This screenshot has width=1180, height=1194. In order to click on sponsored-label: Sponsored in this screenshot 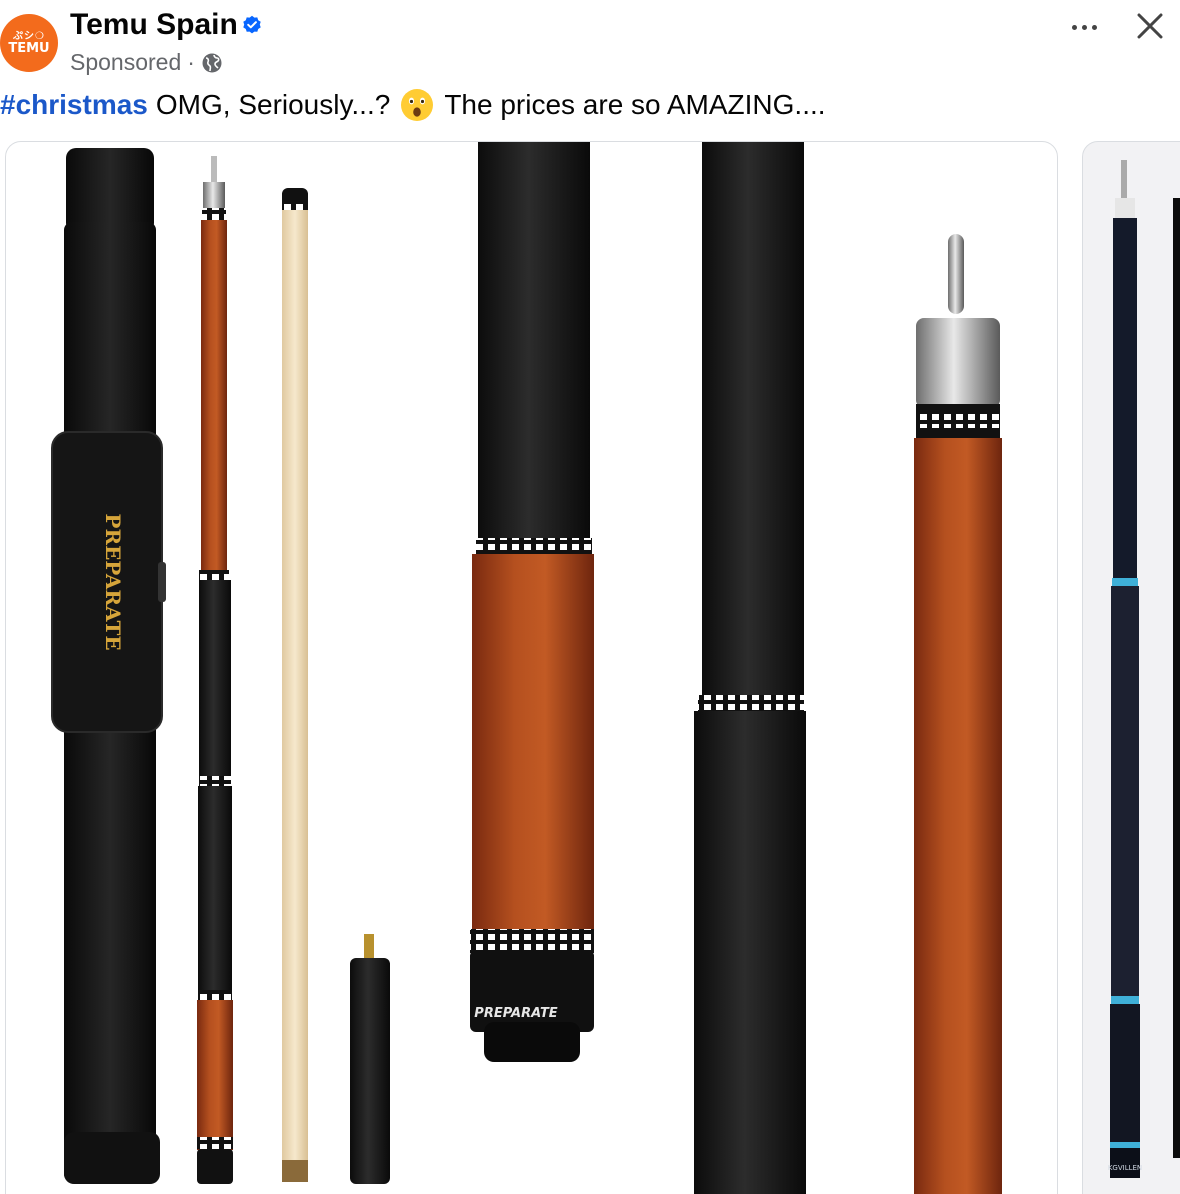, I will do `click(125, 62)`.